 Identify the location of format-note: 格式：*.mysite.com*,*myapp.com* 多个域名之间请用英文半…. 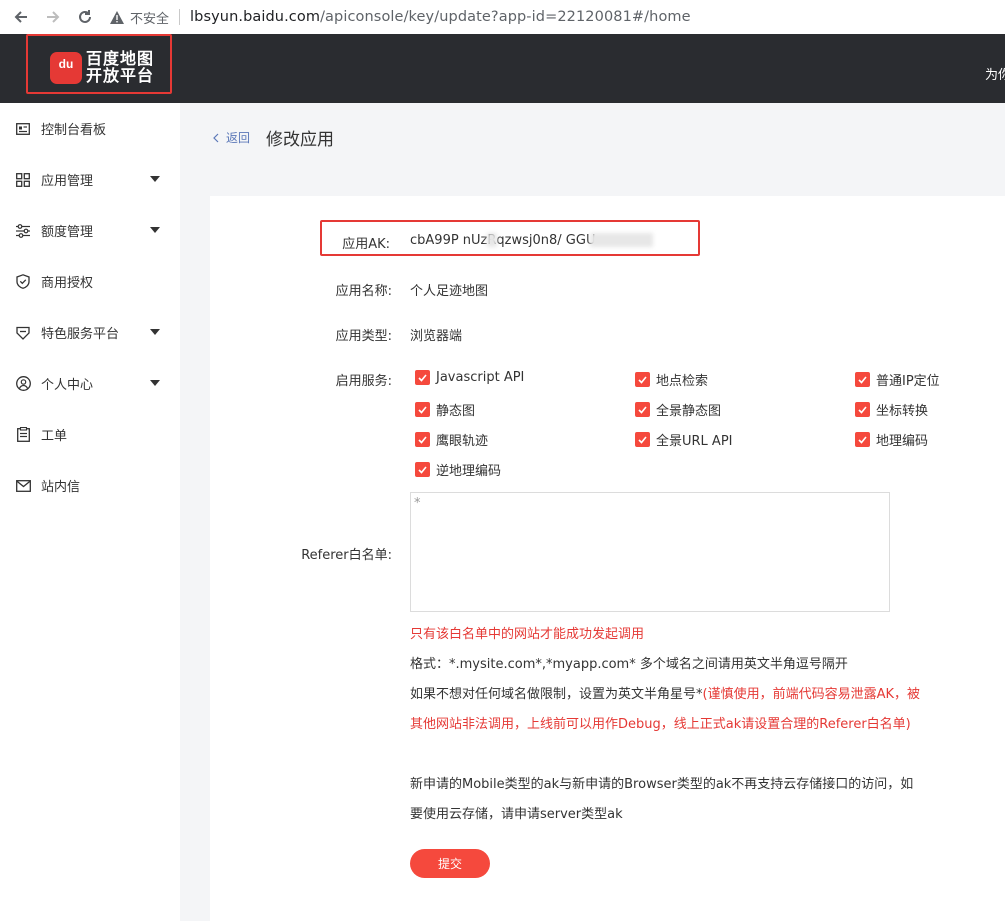
(629, 664).